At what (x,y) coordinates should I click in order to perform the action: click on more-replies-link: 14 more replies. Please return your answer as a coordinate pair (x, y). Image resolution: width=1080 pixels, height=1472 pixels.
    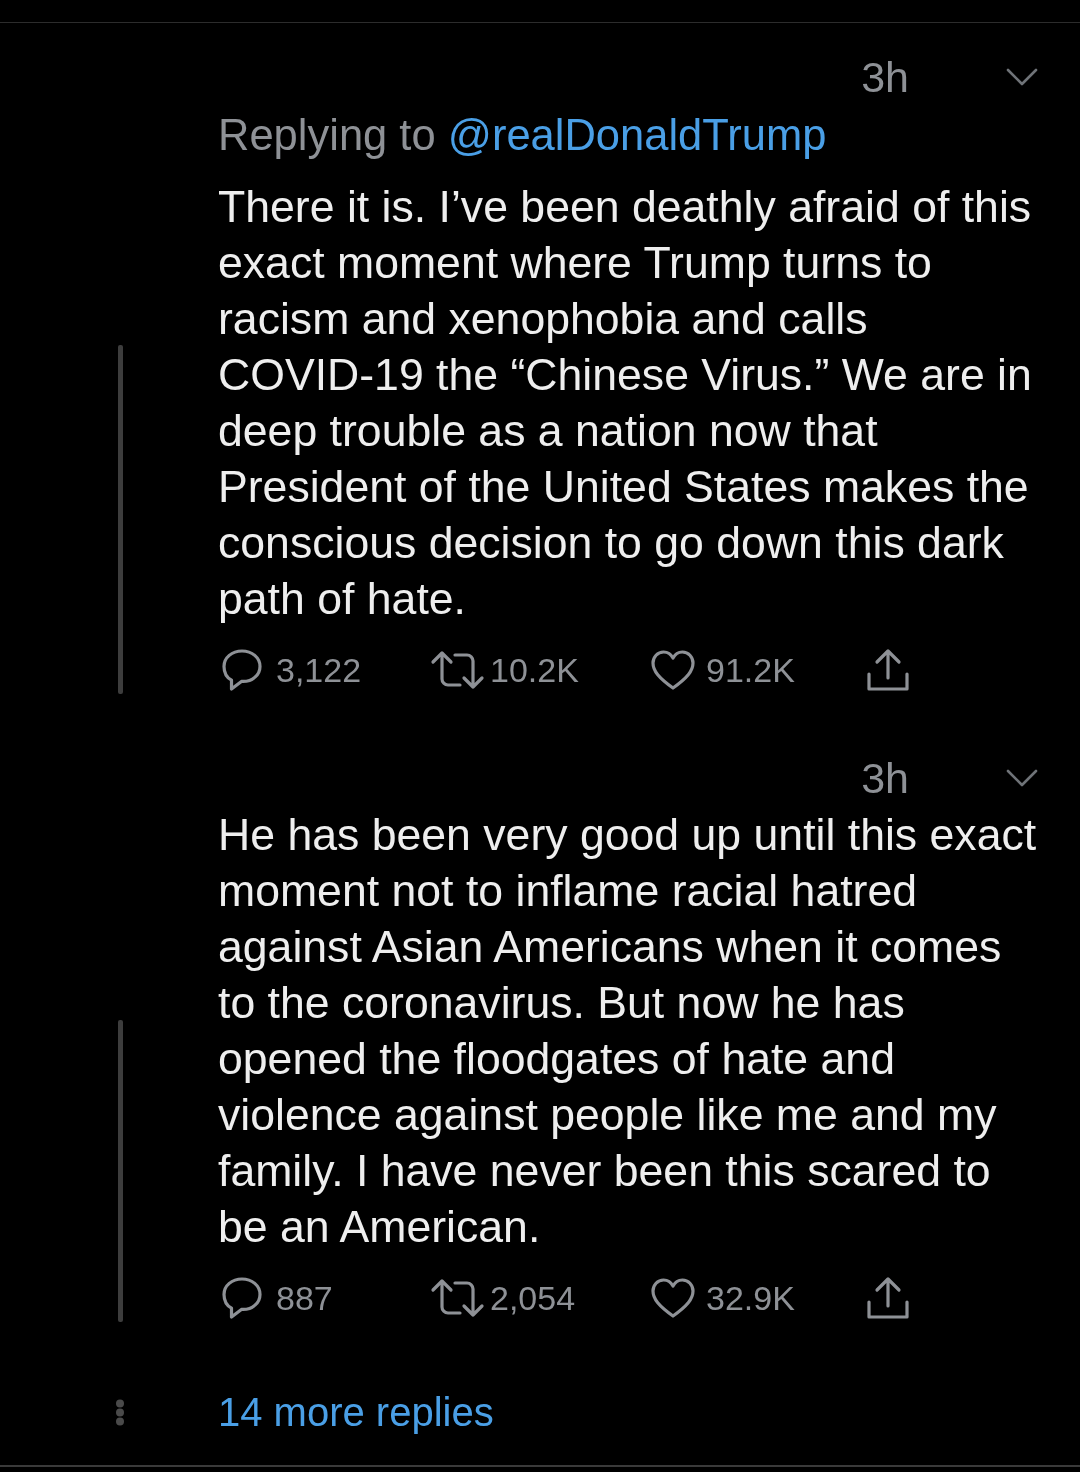
    Looking at the image, I should click on (356, 1412).